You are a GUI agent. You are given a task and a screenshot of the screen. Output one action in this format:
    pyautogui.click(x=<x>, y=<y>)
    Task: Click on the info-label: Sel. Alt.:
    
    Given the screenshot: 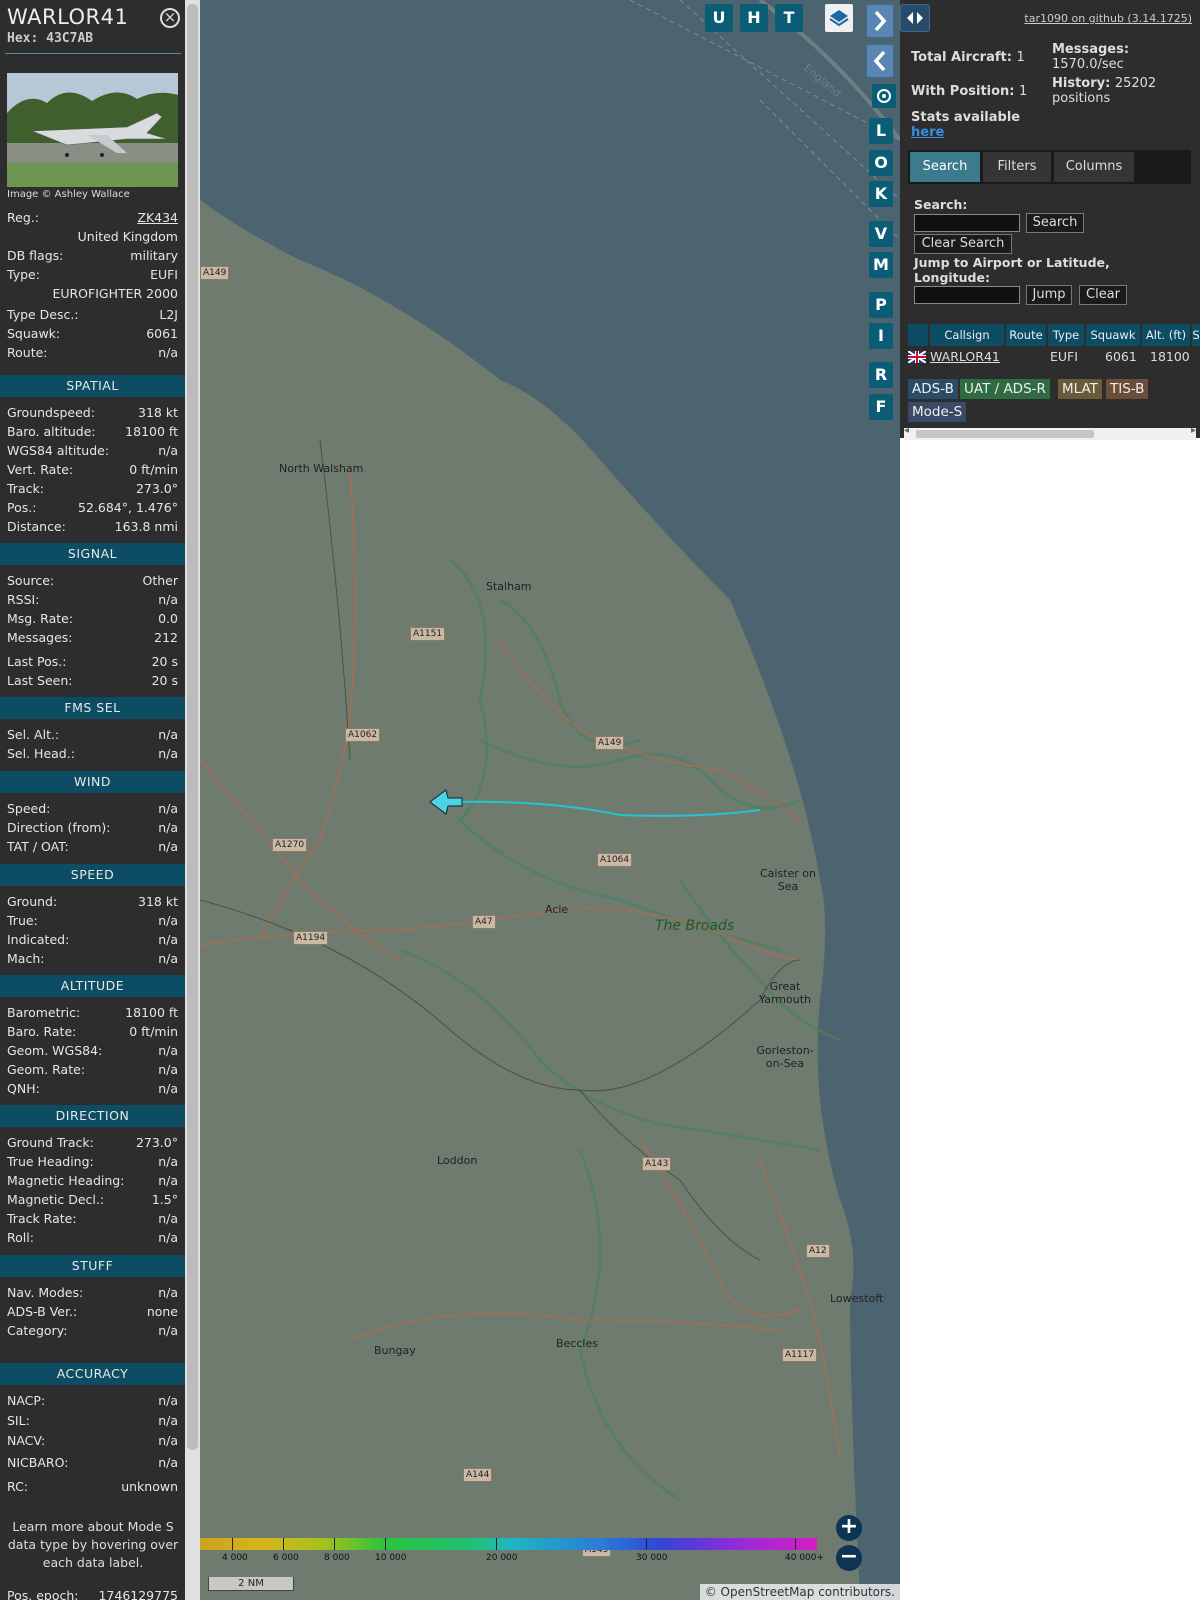 What is the action you would take?
    pyautogui.click(x=33, y=734)
    